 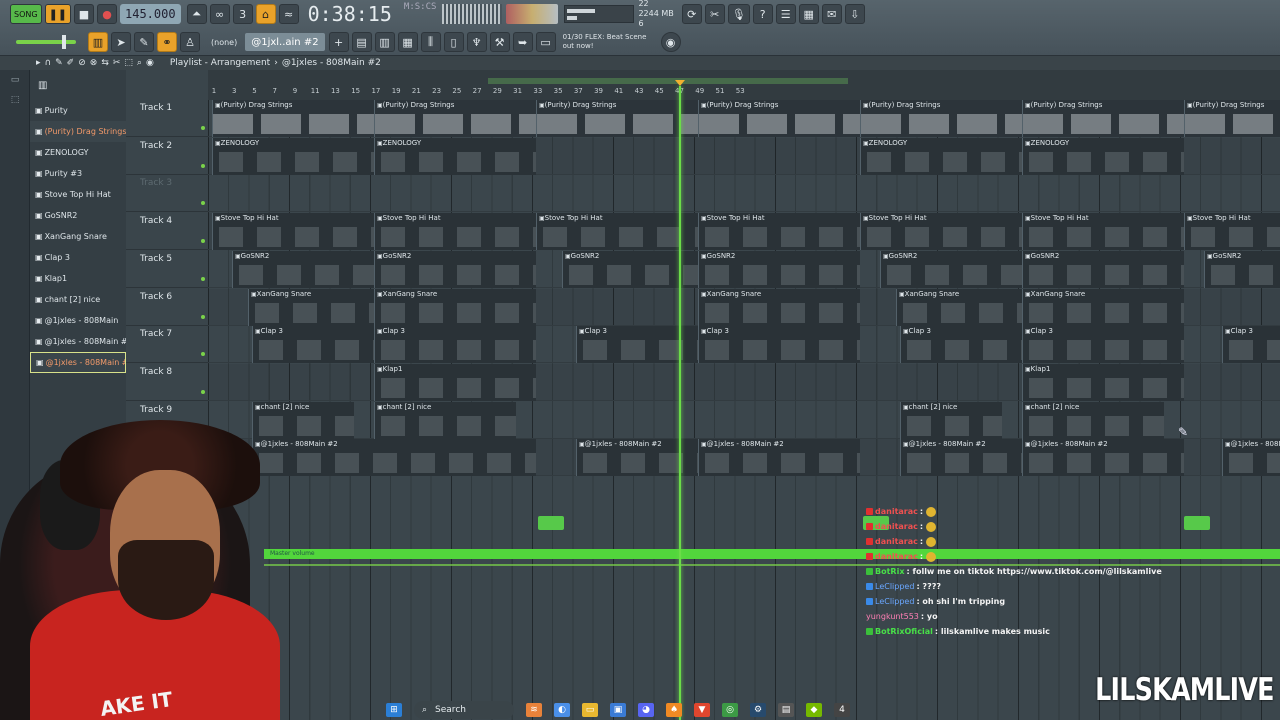 I want to click on fourk-icon: 4, so click(x=842, y=710).